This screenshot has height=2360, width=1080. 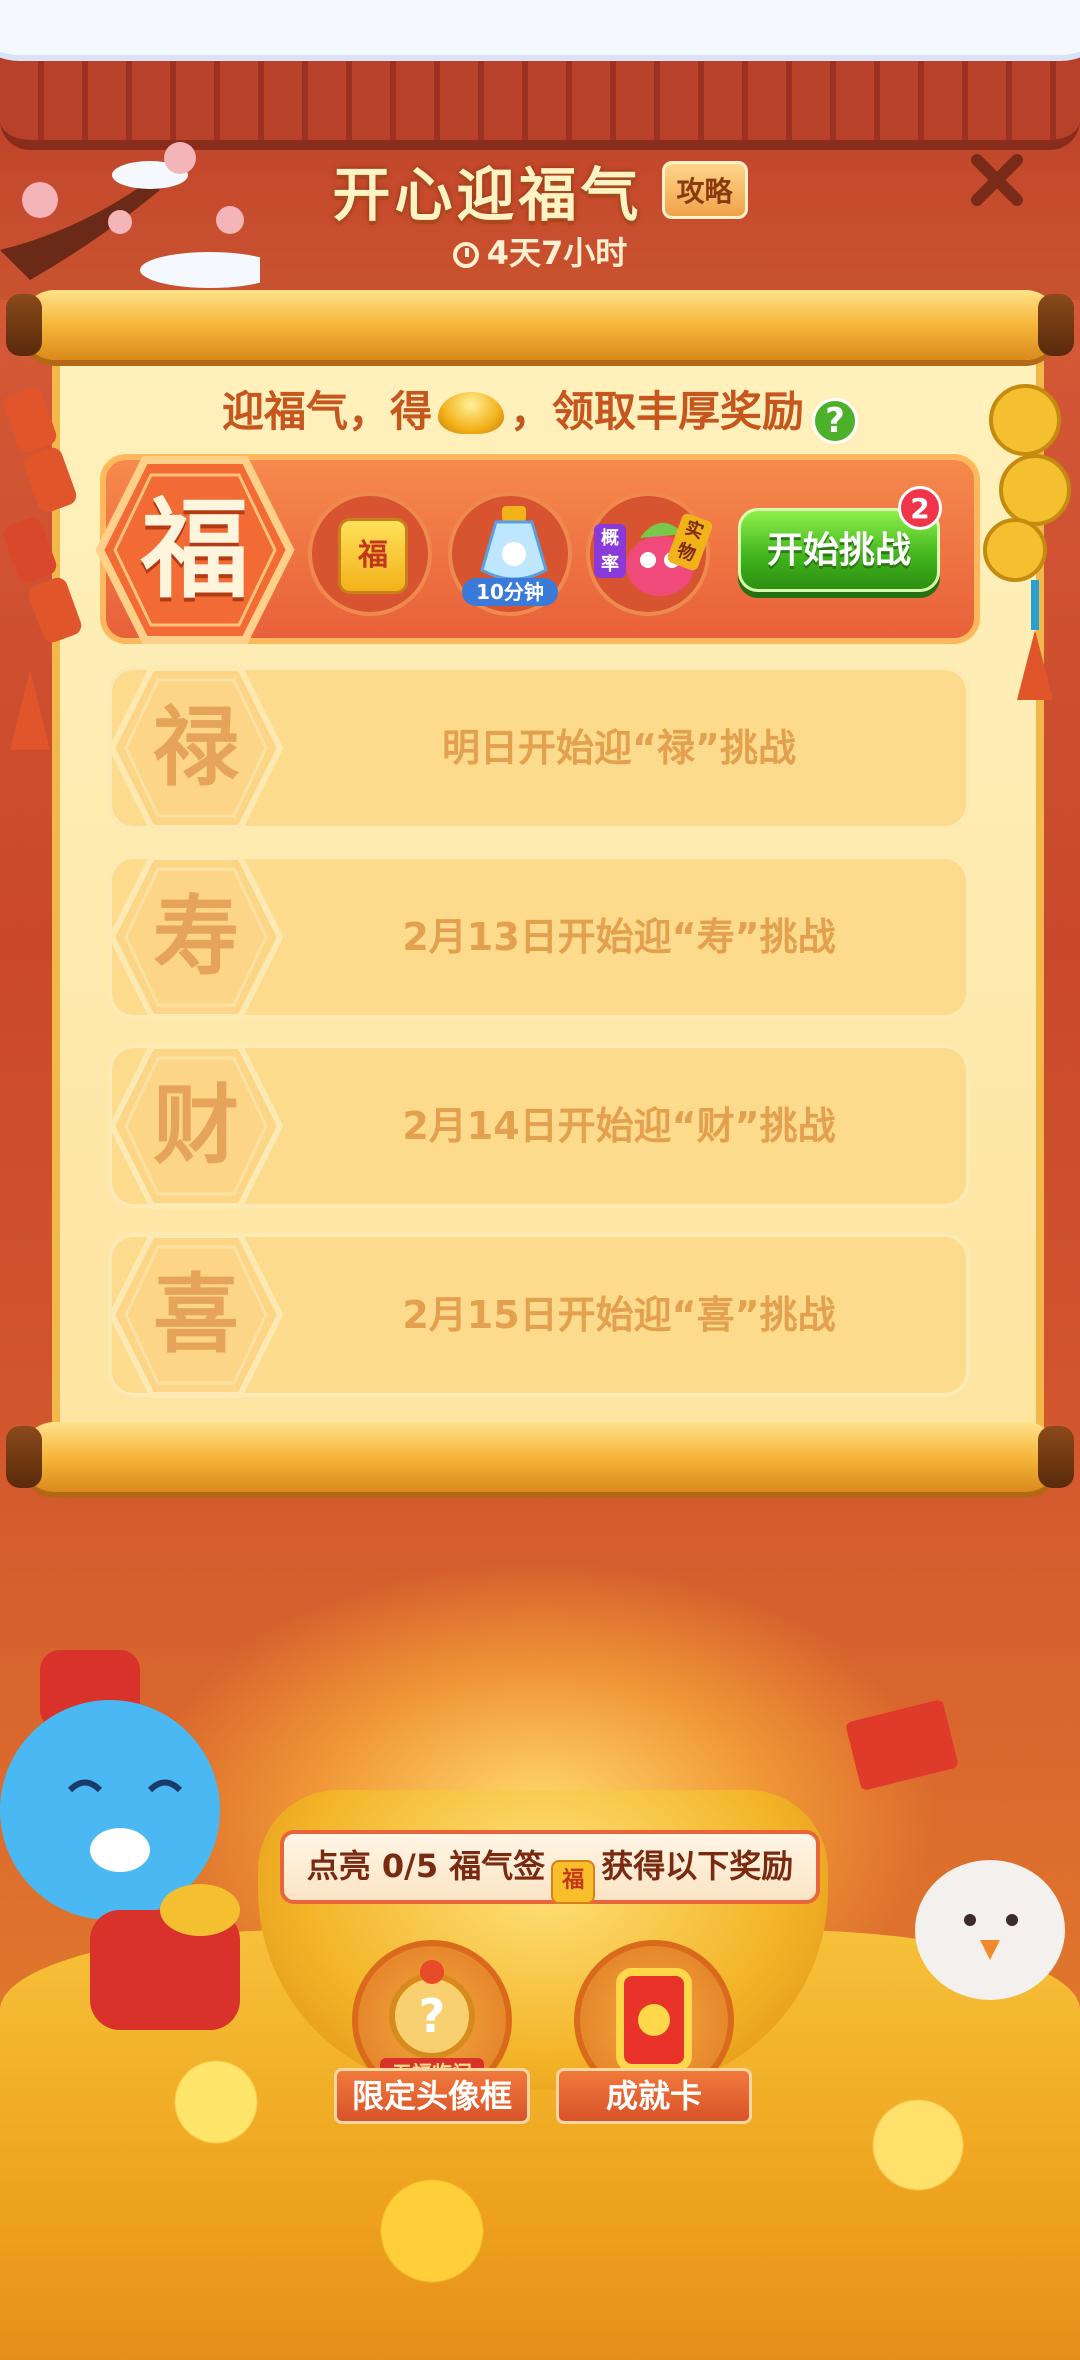 What do you see at coordinates (835, 421) in the screenshot?
I see `help-icon: ?` at bounding box center [835, 421].